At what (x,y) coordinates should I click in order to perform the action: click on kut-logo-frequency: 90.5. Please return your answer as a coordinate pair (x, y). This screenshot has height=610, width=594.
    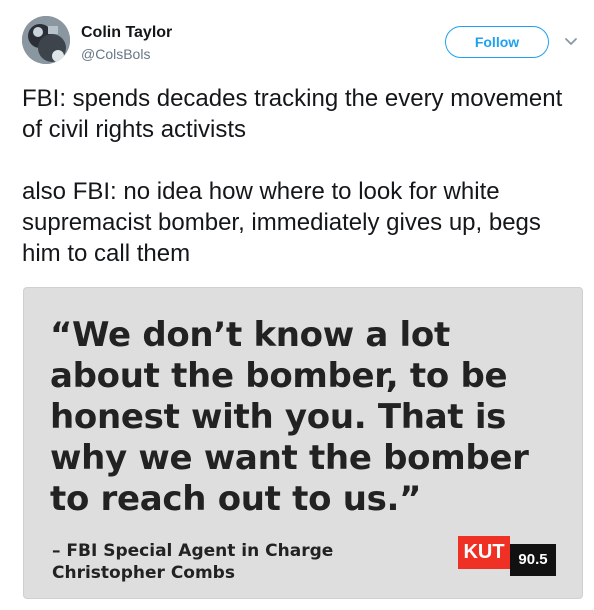
    Looking at the image, I should click on (533, 560).